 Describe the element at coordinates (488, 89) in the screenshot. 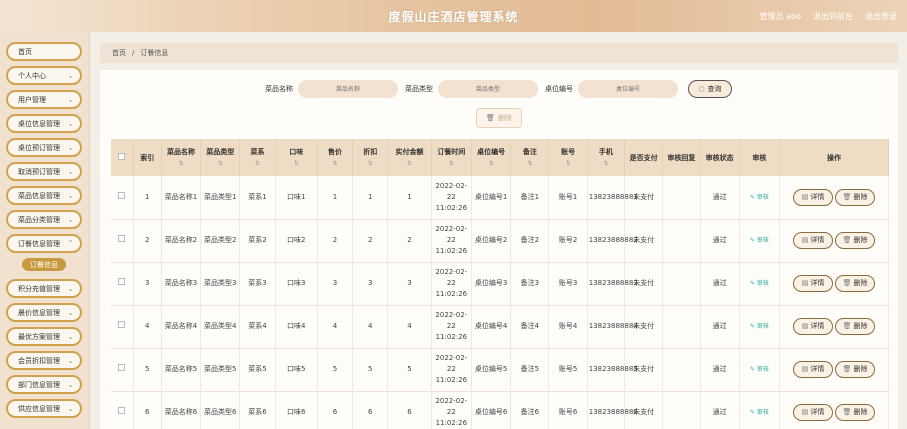

I see `dish-type-input` at that location.